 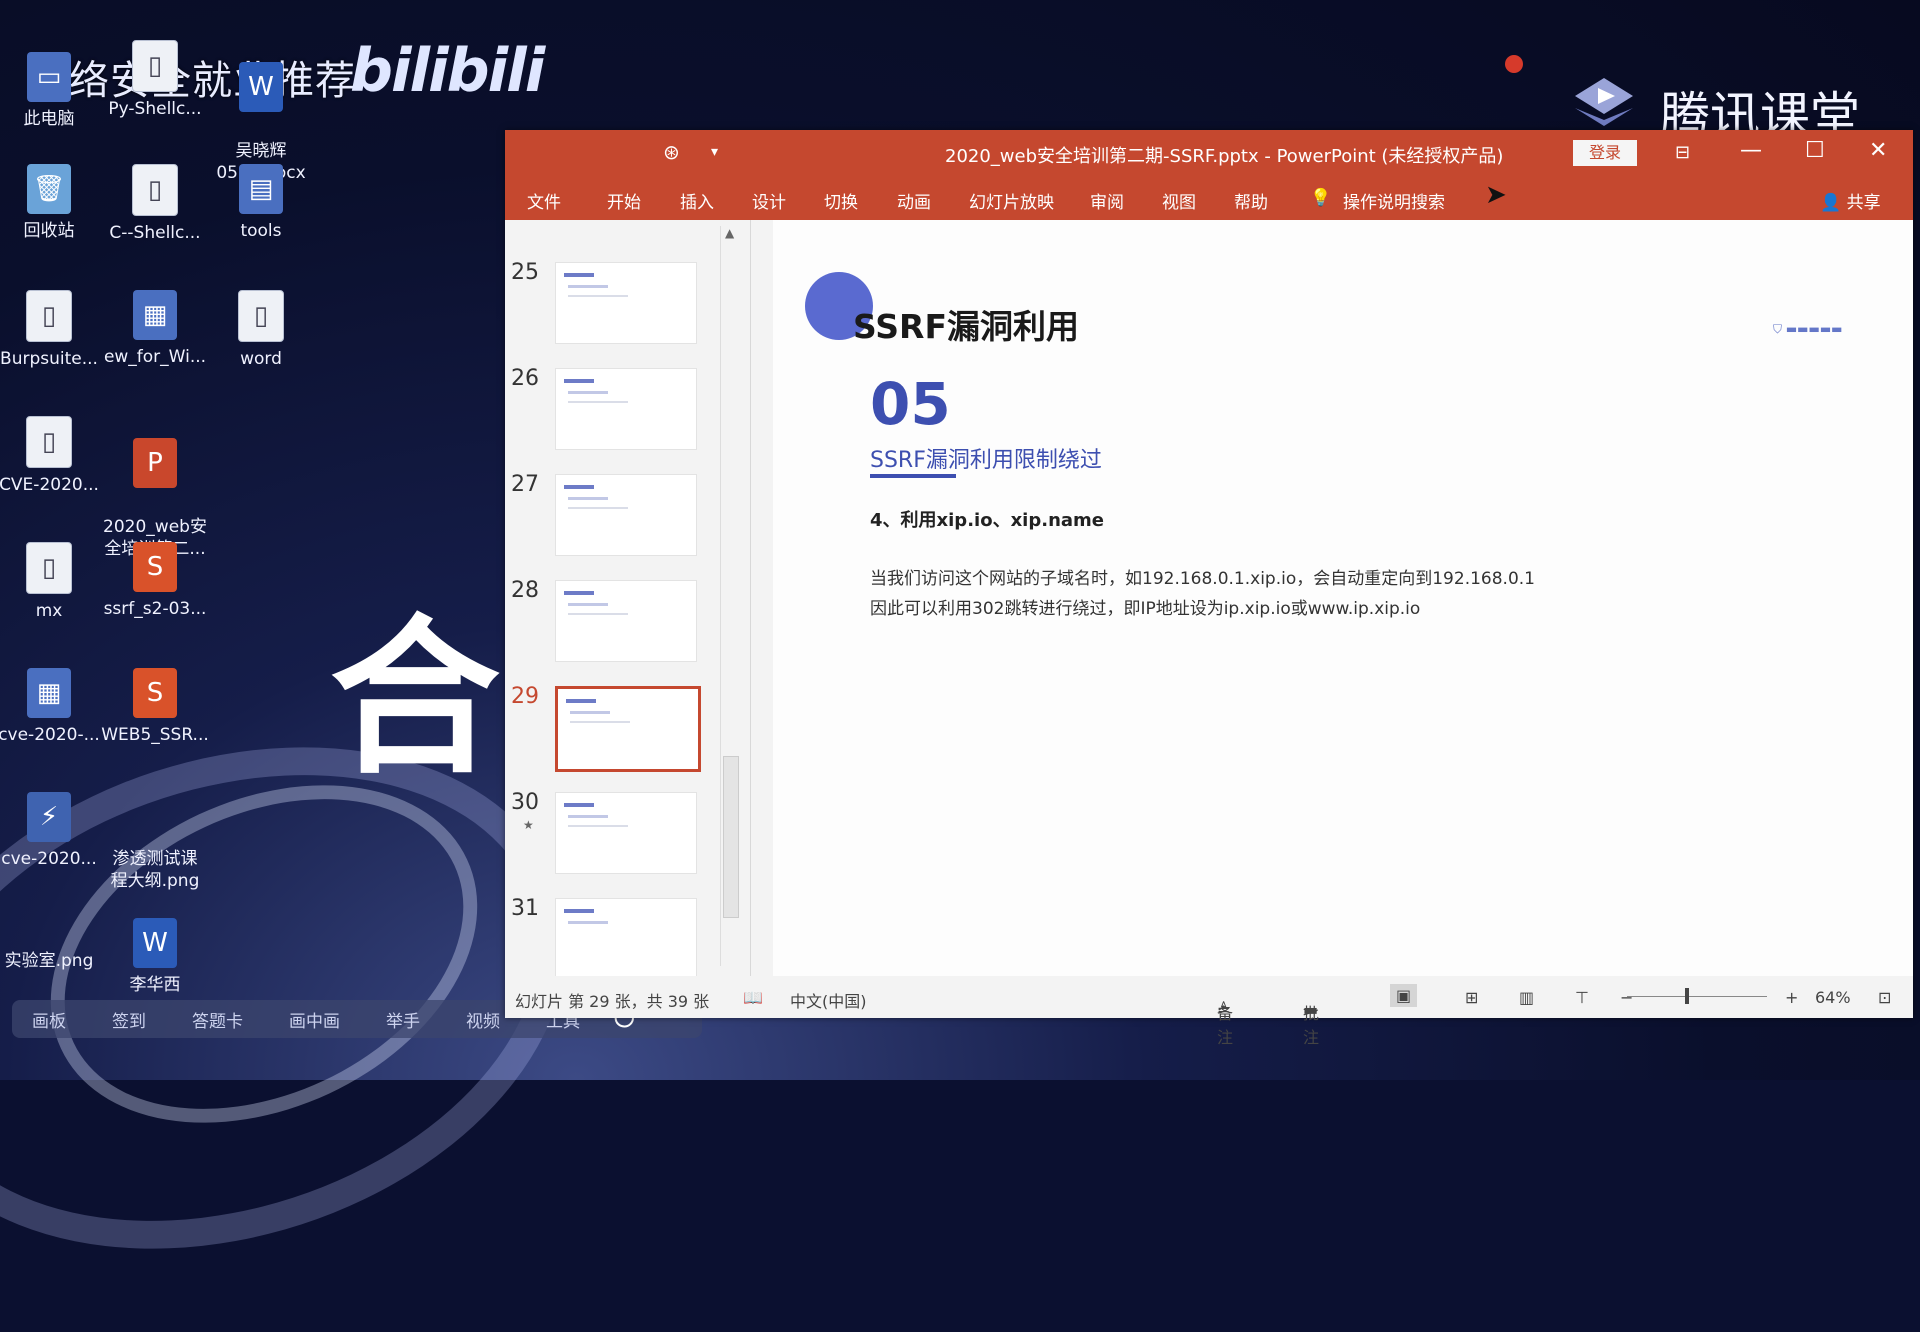 I want to click on desktop-icon-label: 此电脑, so click(x=49, y=119).